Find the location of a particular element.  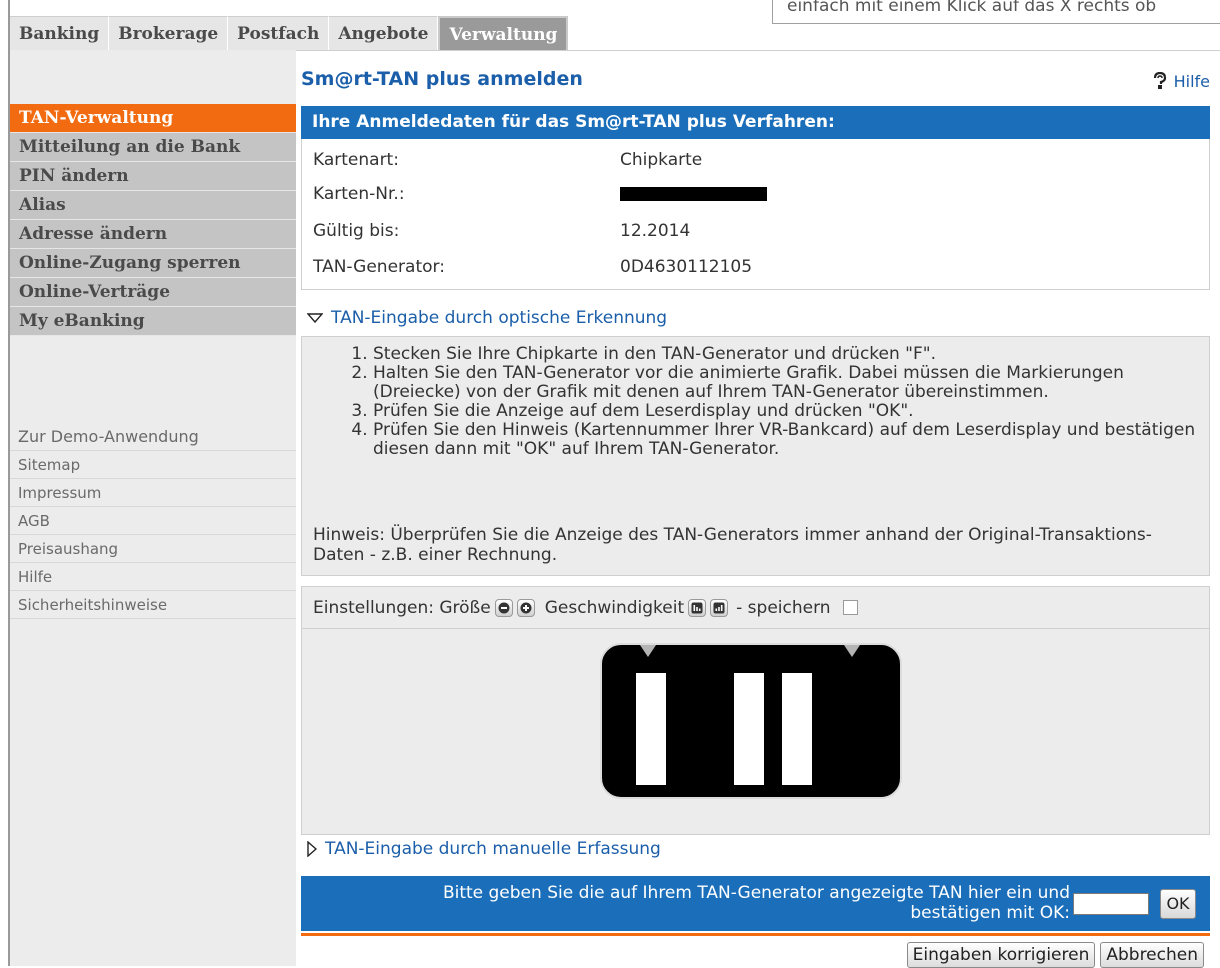

manual-section-label: TAN-Eingabe durch manuelle Erfassung is located at coordinates (493, 849).